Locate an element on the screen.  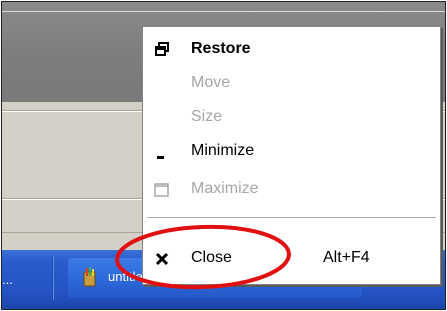
menu-item-label: Minimize is located at coordinates (223, 150).